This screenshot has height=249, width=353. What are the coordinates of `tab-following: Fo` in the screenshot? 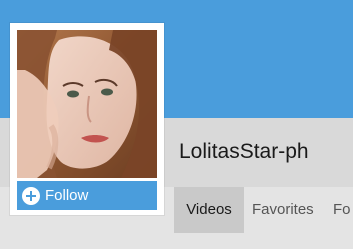 It's located at (342, 210).